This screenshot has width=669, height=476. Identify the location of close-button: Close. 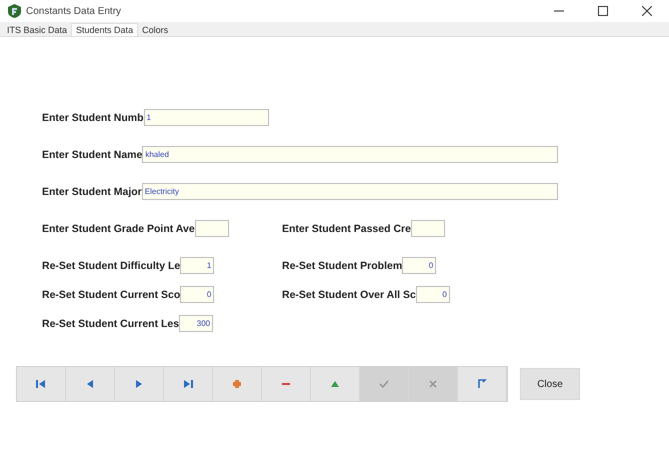
(550, 384).